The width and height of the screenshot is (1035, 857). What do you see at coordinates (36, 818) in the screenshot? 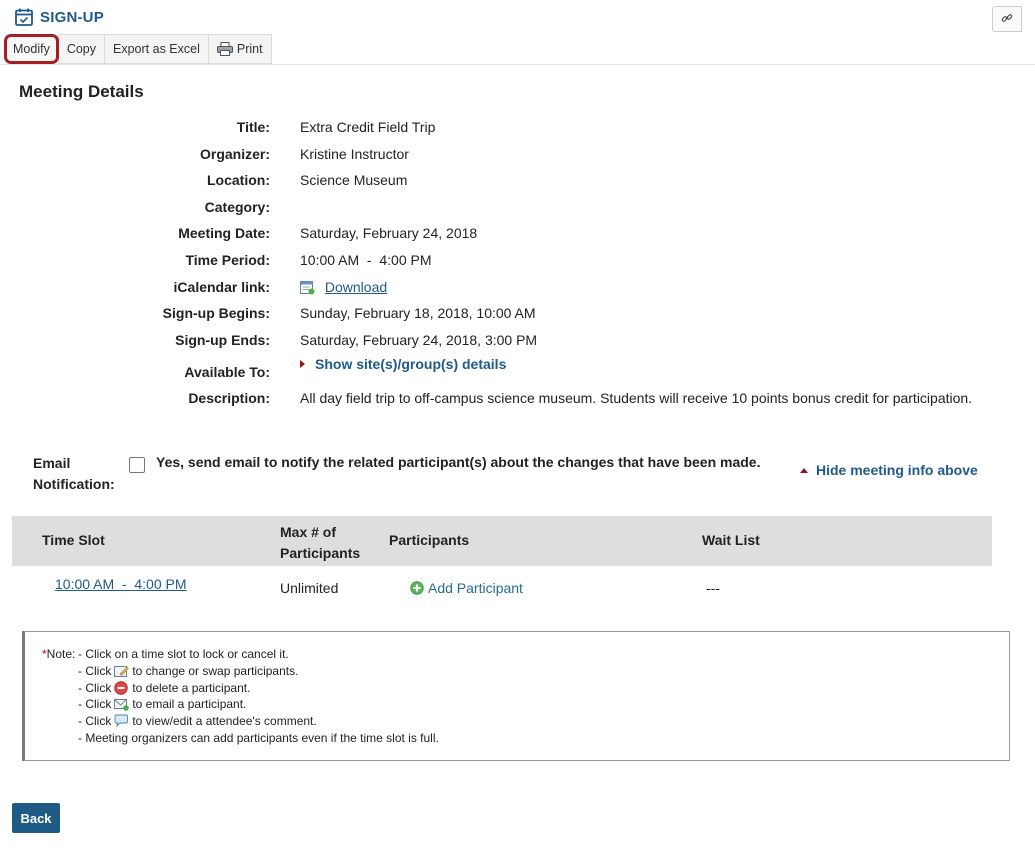
I see `back-button: Back` at bounding box center [36, 818].